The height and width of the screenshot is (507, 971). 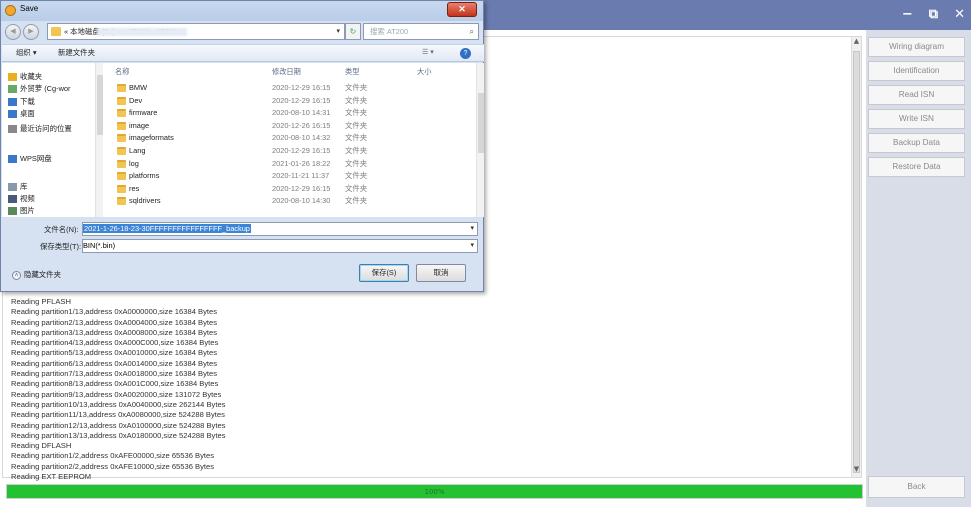 I want to click on nav-item-label: 外贸萝 (Cg-wor, so click(x=45, y=88).